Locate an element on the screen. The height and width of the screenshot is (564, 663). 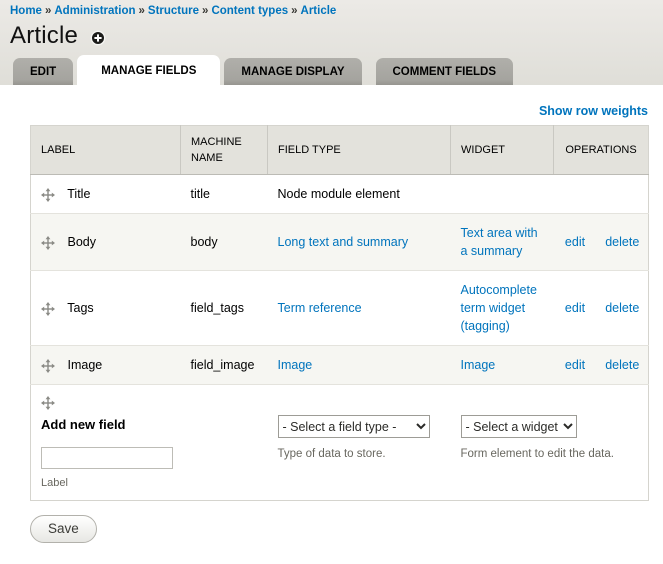
field-label: Tags is located at coordinates (80, 308).